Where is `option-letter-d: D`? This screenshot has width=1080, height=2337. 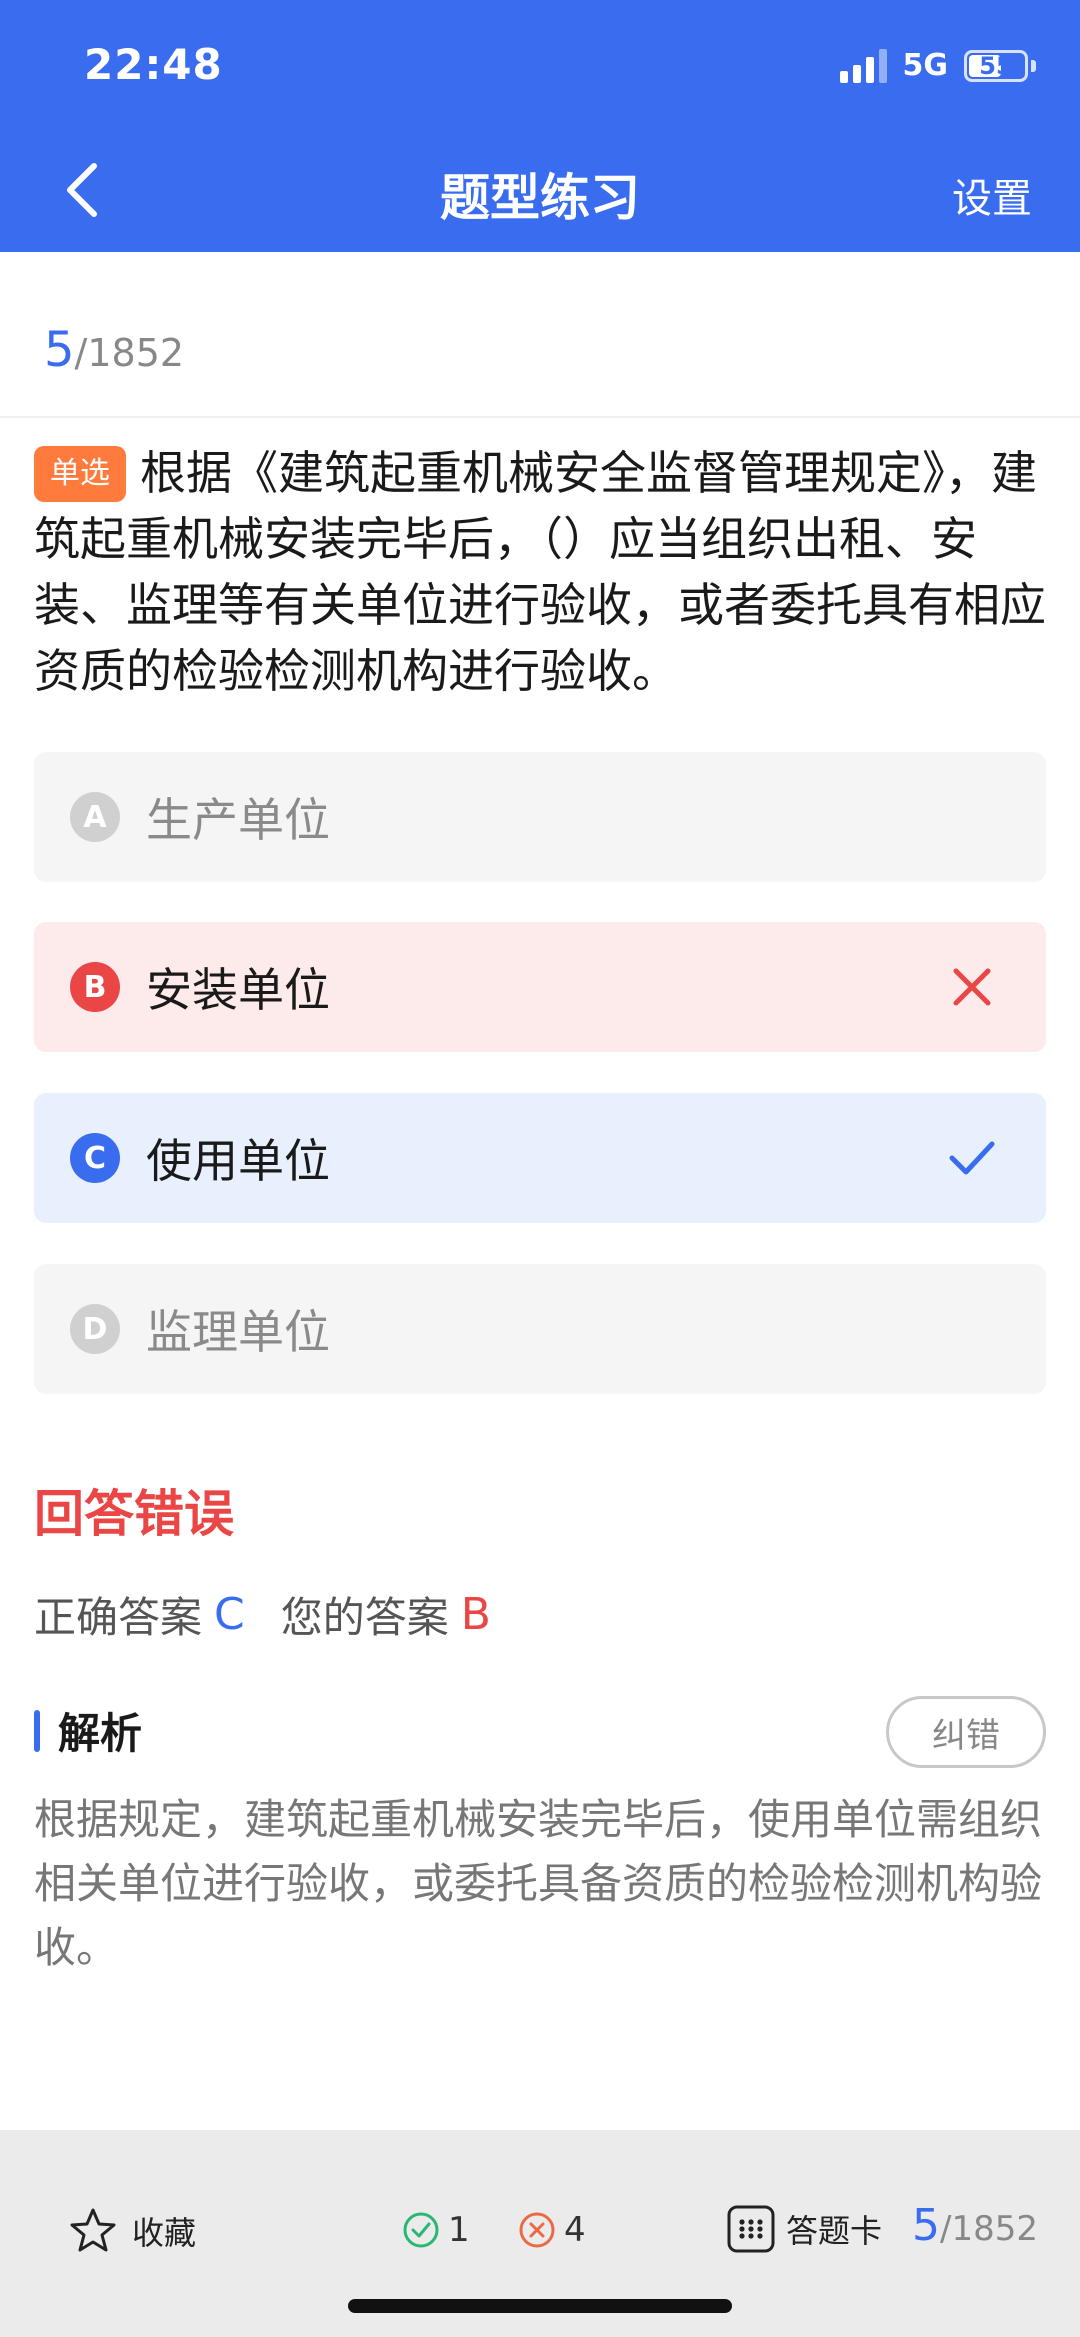 option-letter-d: D is located at coordinates (95, 1329).